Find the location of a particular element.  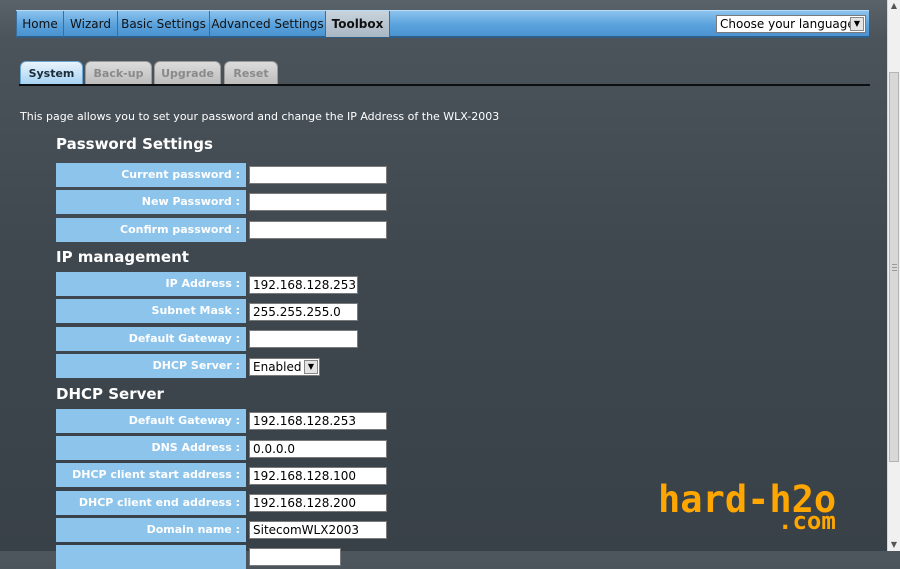

password-settings-title: Password Settings is located at coordinates (134, 144).